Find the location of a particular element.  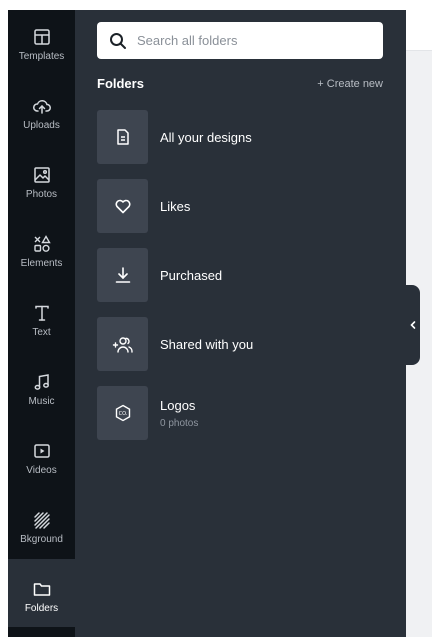

chevron-left-icon is located at coordinates (412, 325).